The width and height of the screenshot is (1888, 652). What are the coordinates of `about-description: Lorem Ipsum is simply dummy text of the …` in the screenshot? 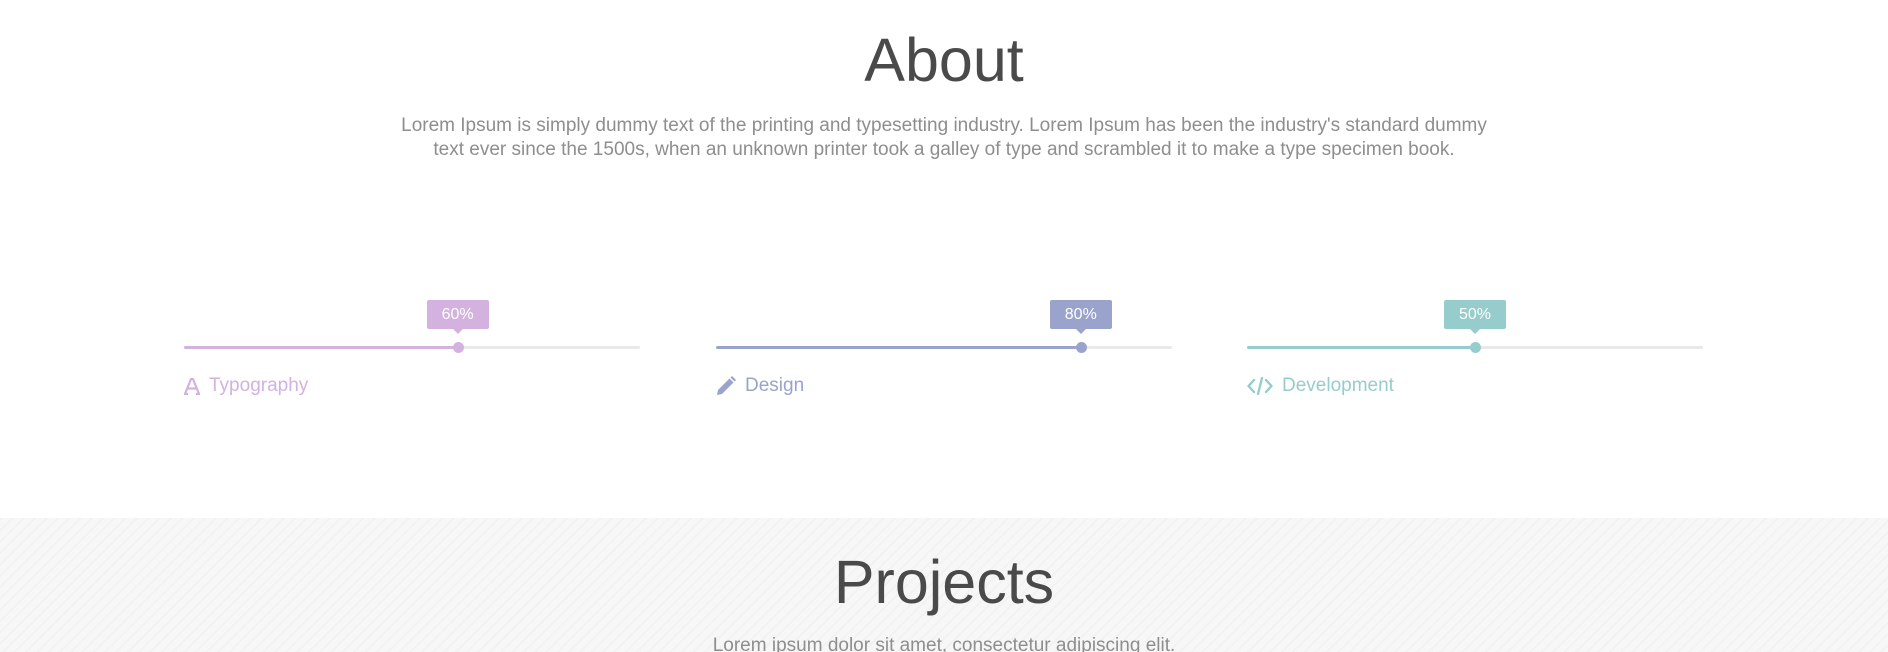 It's located at (944, 137).